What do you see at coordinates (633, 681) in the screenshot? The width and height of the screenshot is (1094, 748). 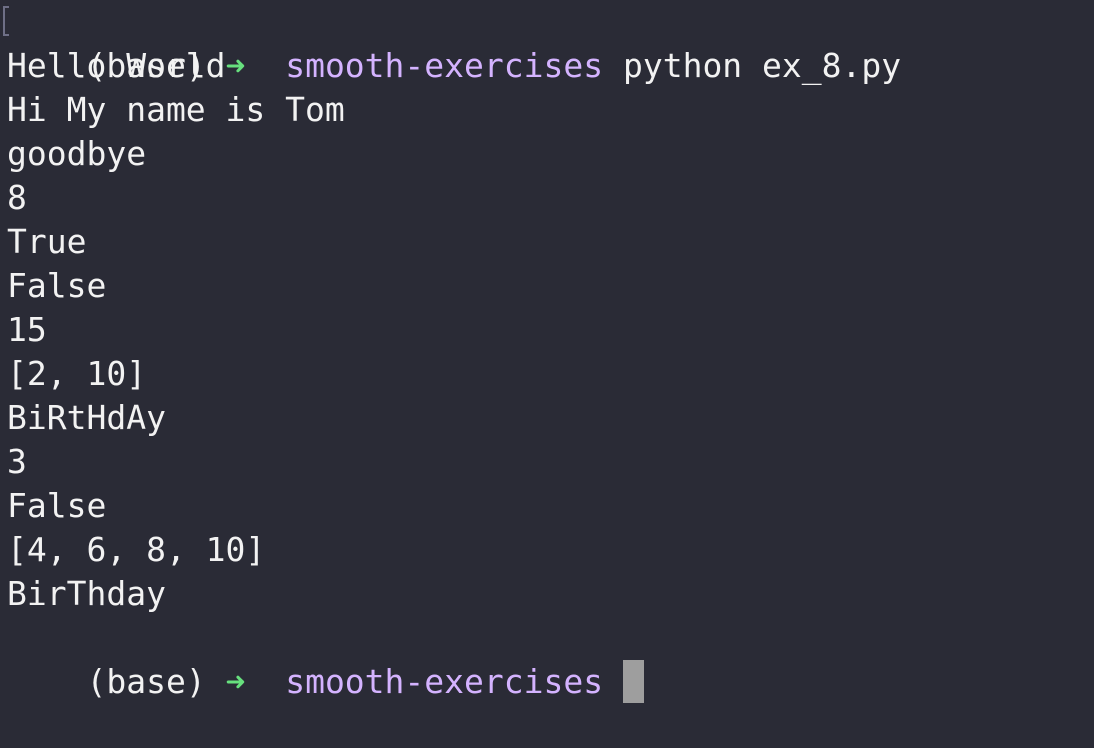 I see `text-cursor` at bounding box center [633, 681].